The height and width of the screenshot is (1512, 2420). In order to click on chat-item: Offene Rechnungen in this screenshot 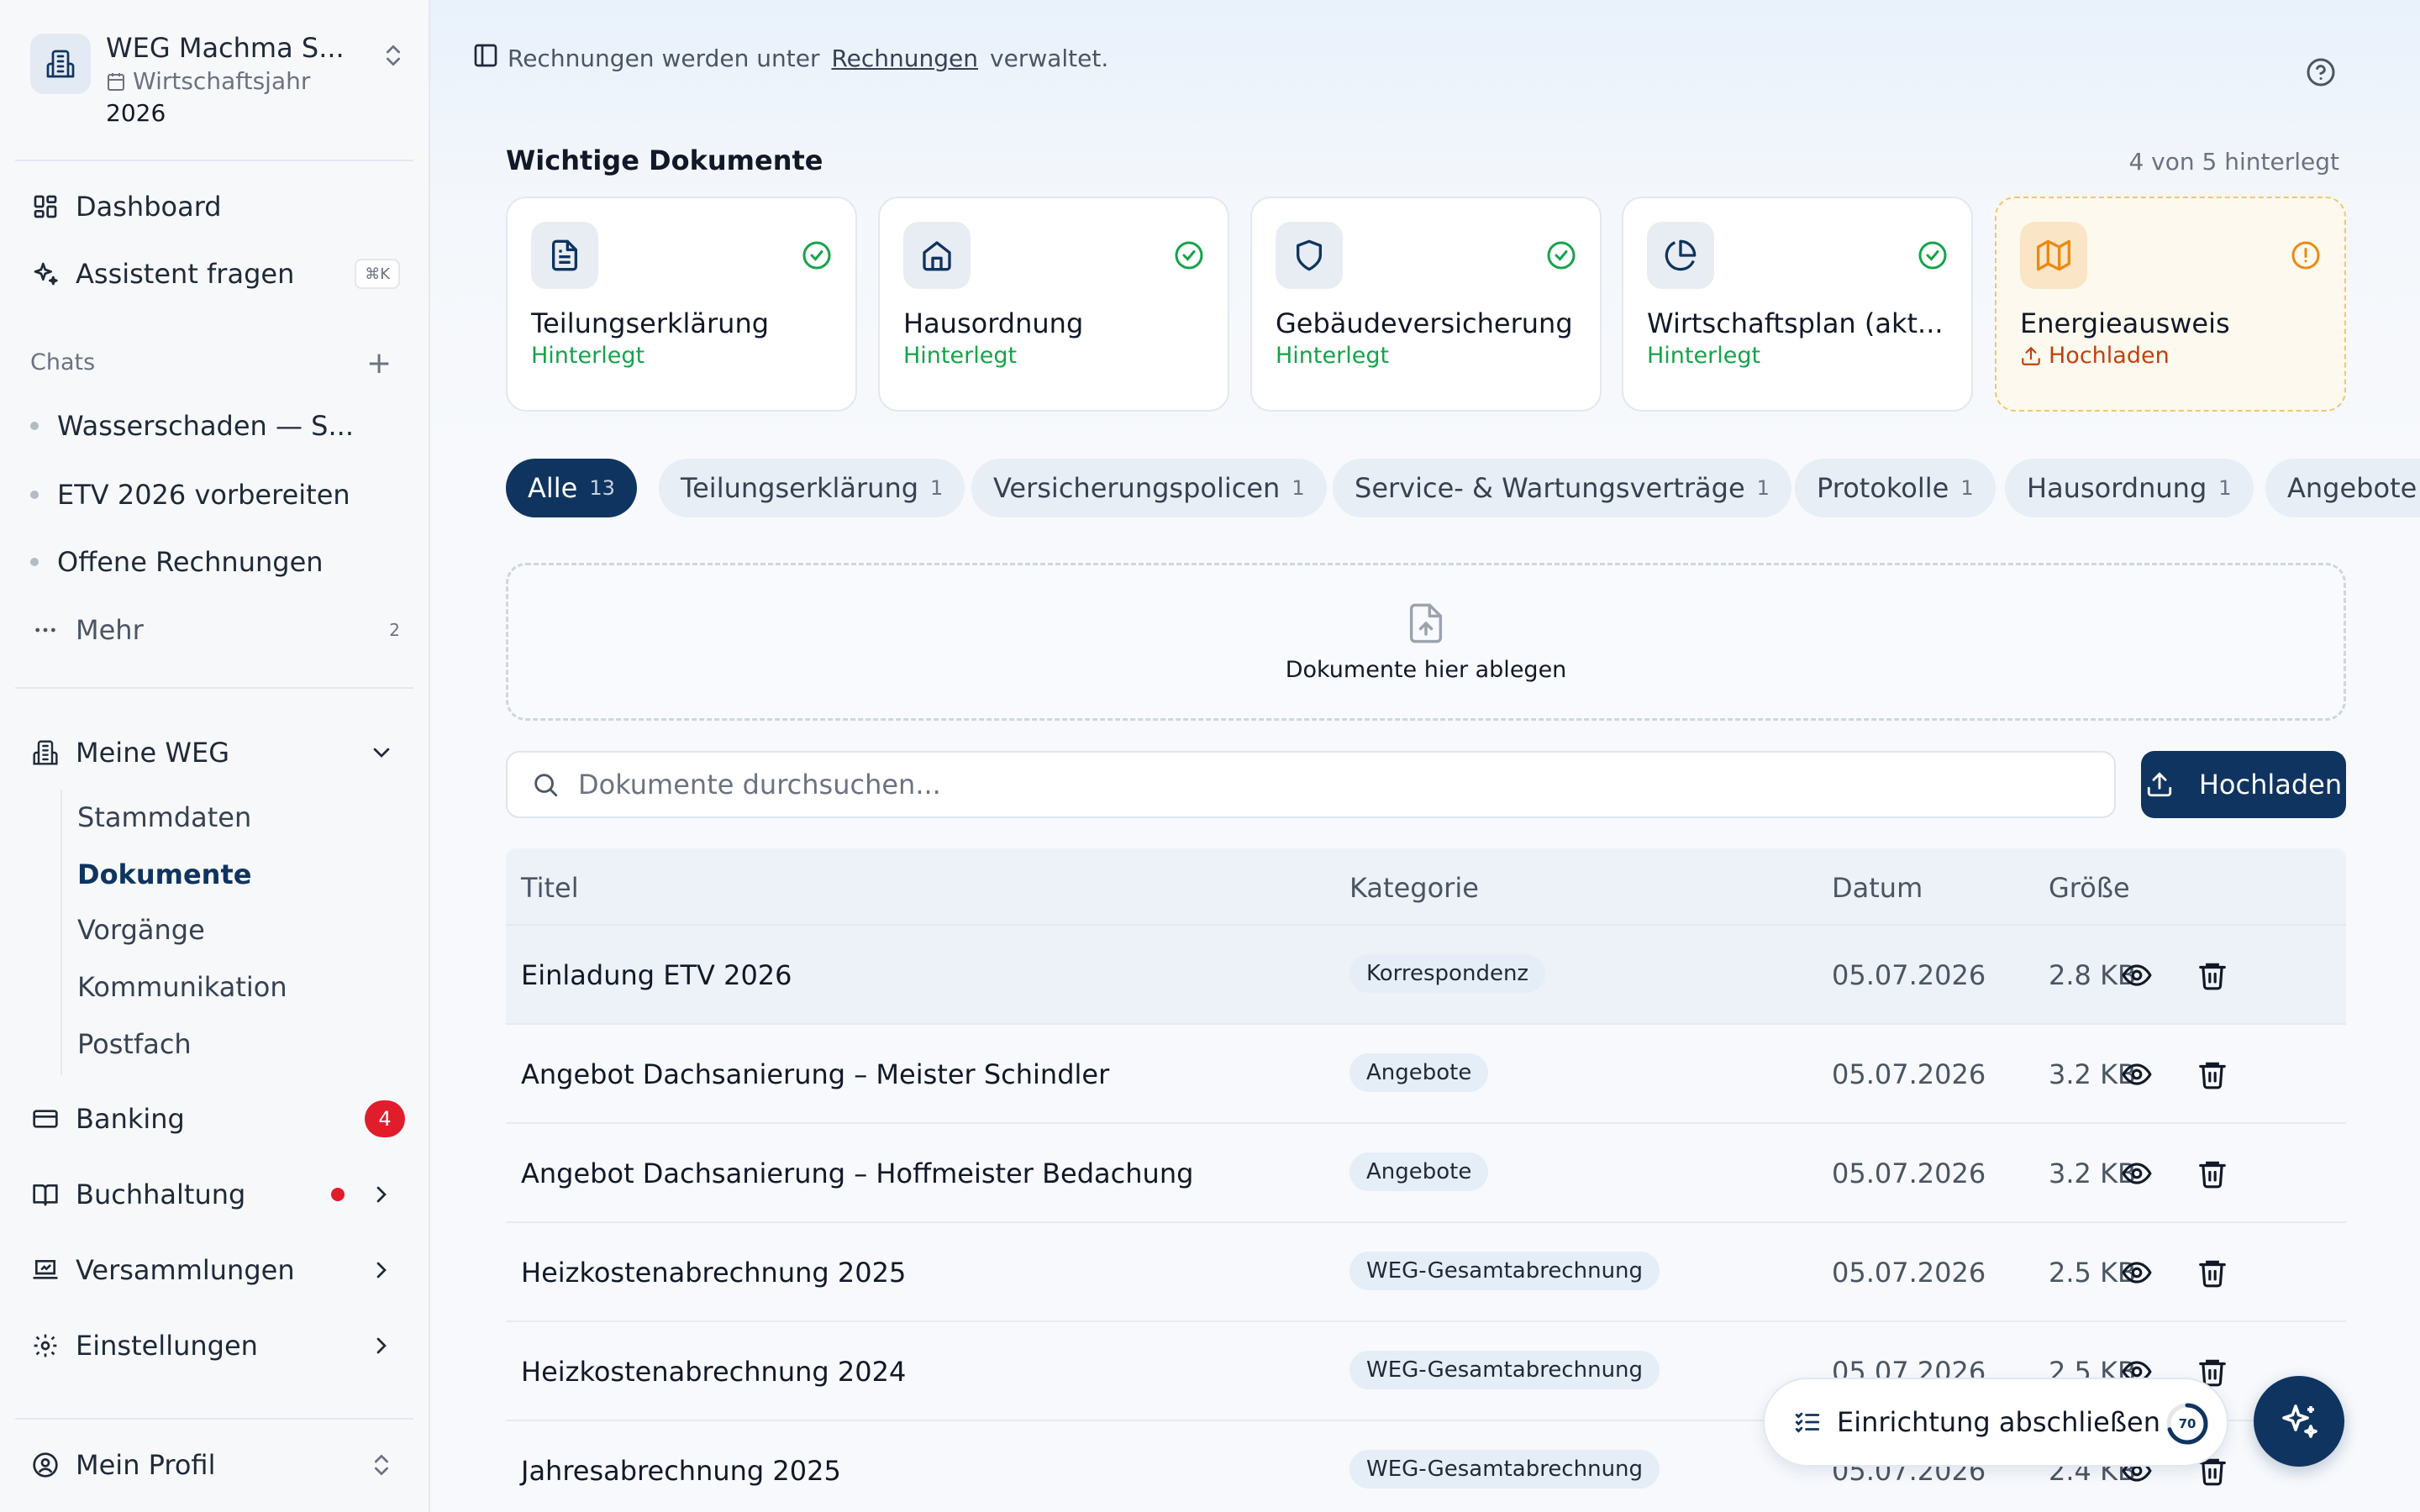, I will do `click(206, 562)`.